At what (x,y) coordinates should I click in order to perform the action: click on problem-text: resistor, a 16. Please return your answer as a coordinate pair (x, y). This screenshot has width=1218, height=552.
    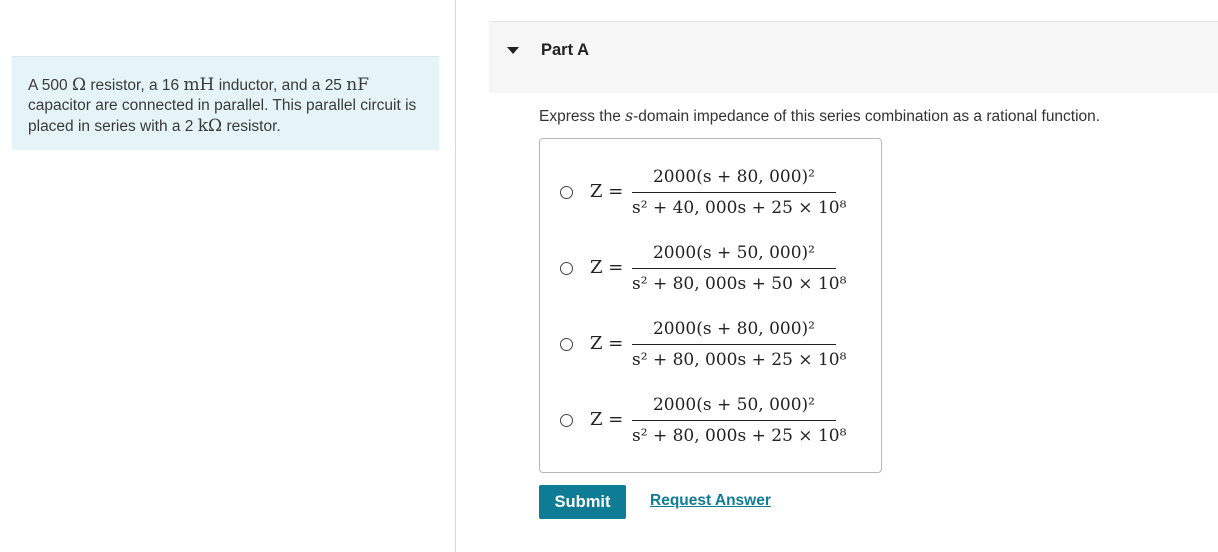
    Looking at the image, I should click on (135, 85).